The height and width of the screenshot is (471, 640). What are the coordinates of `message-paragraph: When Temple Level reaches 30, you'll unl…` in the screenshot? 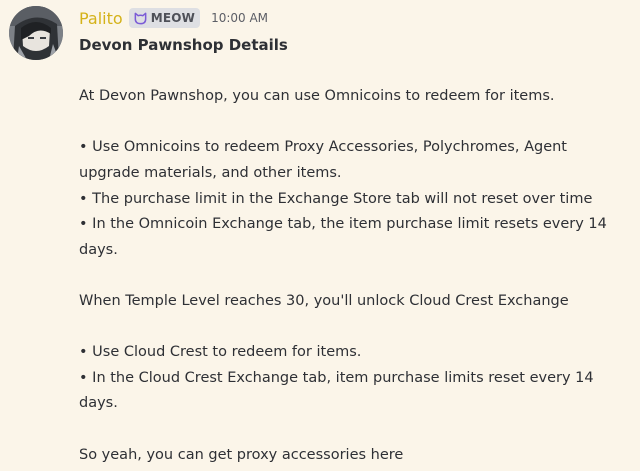 It's located at (324, 300).